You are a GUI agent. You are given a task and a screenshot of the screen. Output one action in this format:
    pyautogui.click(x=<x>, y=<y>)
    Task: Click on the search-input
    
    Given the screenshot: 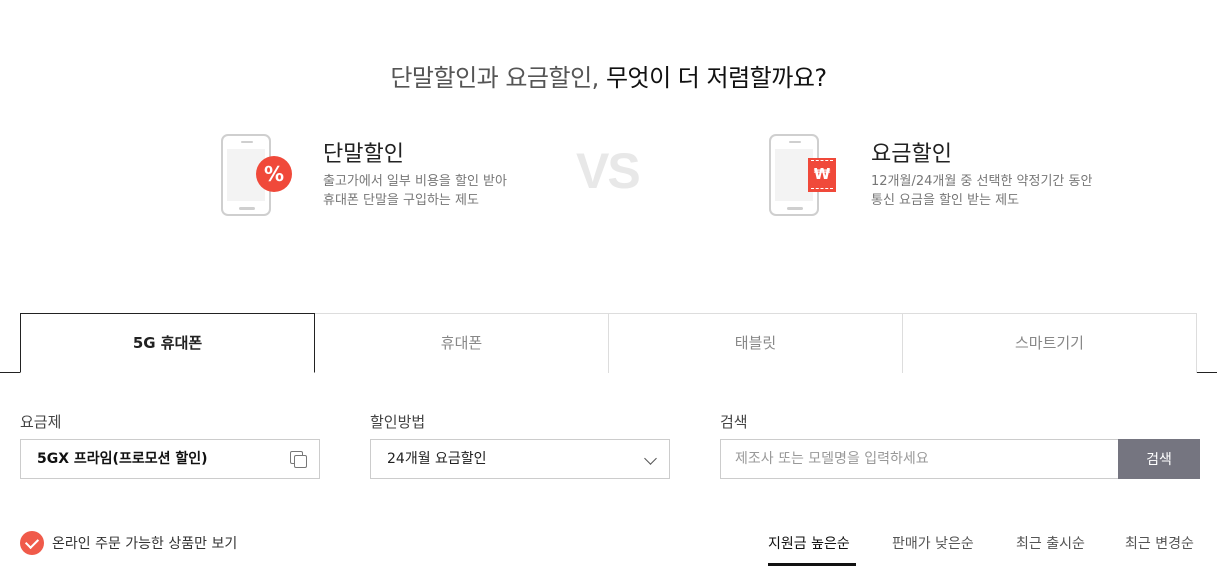 What is the action you would take?
    pyautogui.click(x=919, y=459)
    